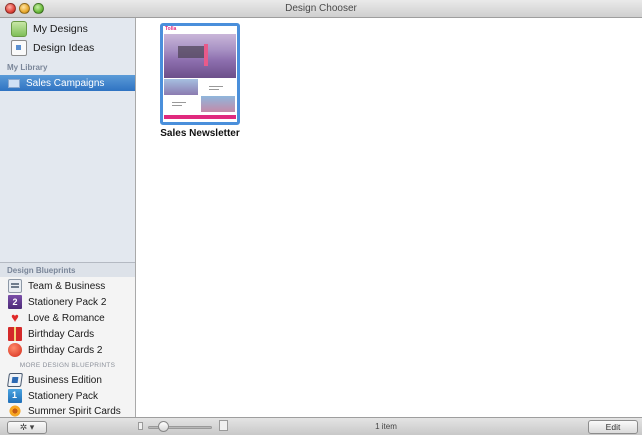 This screenshot has height=435, width=642. Describe the element at coordinates (321, 426) in the screenshot. I see `bottom-toolbar: ✲ ▾ 1 item Edit` at that location.